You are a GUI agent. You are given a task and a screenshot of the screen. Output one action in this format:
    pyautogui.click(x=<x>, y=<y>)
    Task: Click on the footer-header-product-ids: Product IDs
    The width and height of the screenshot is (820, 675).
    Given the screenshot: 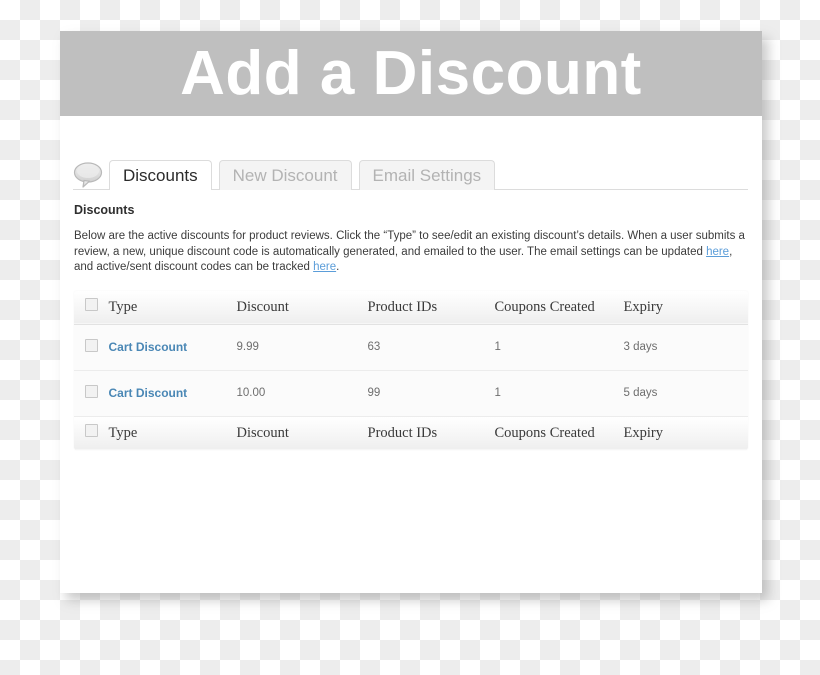 What is the action you would take?
    pyautogui.click(x=431, y=432)
    